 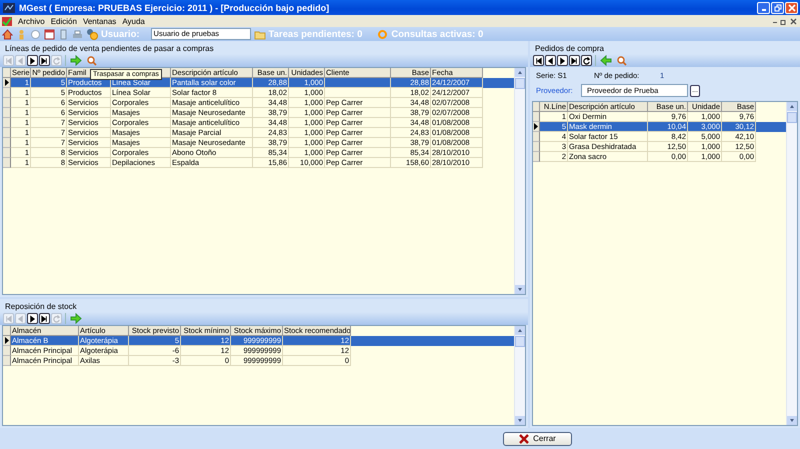 What do you see at coordinates (606, 60) in the screenshot?
I see `arrow-left-icon` at bounding box center [606, 60].